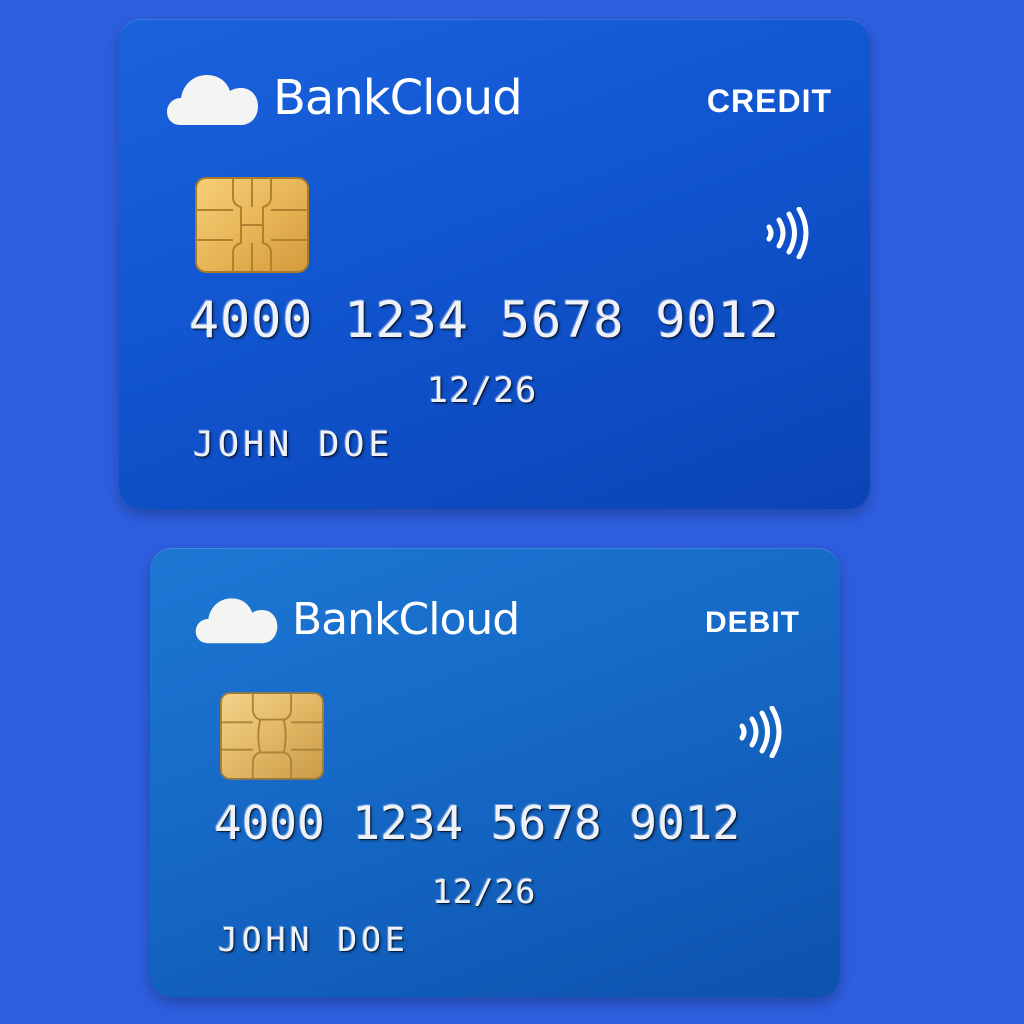 The width and height of the screenshot is (1024, 1024). Describe the element at coordinates (752, 622) in the screenshot. I see `card-type-label: DEBIT` at that location.